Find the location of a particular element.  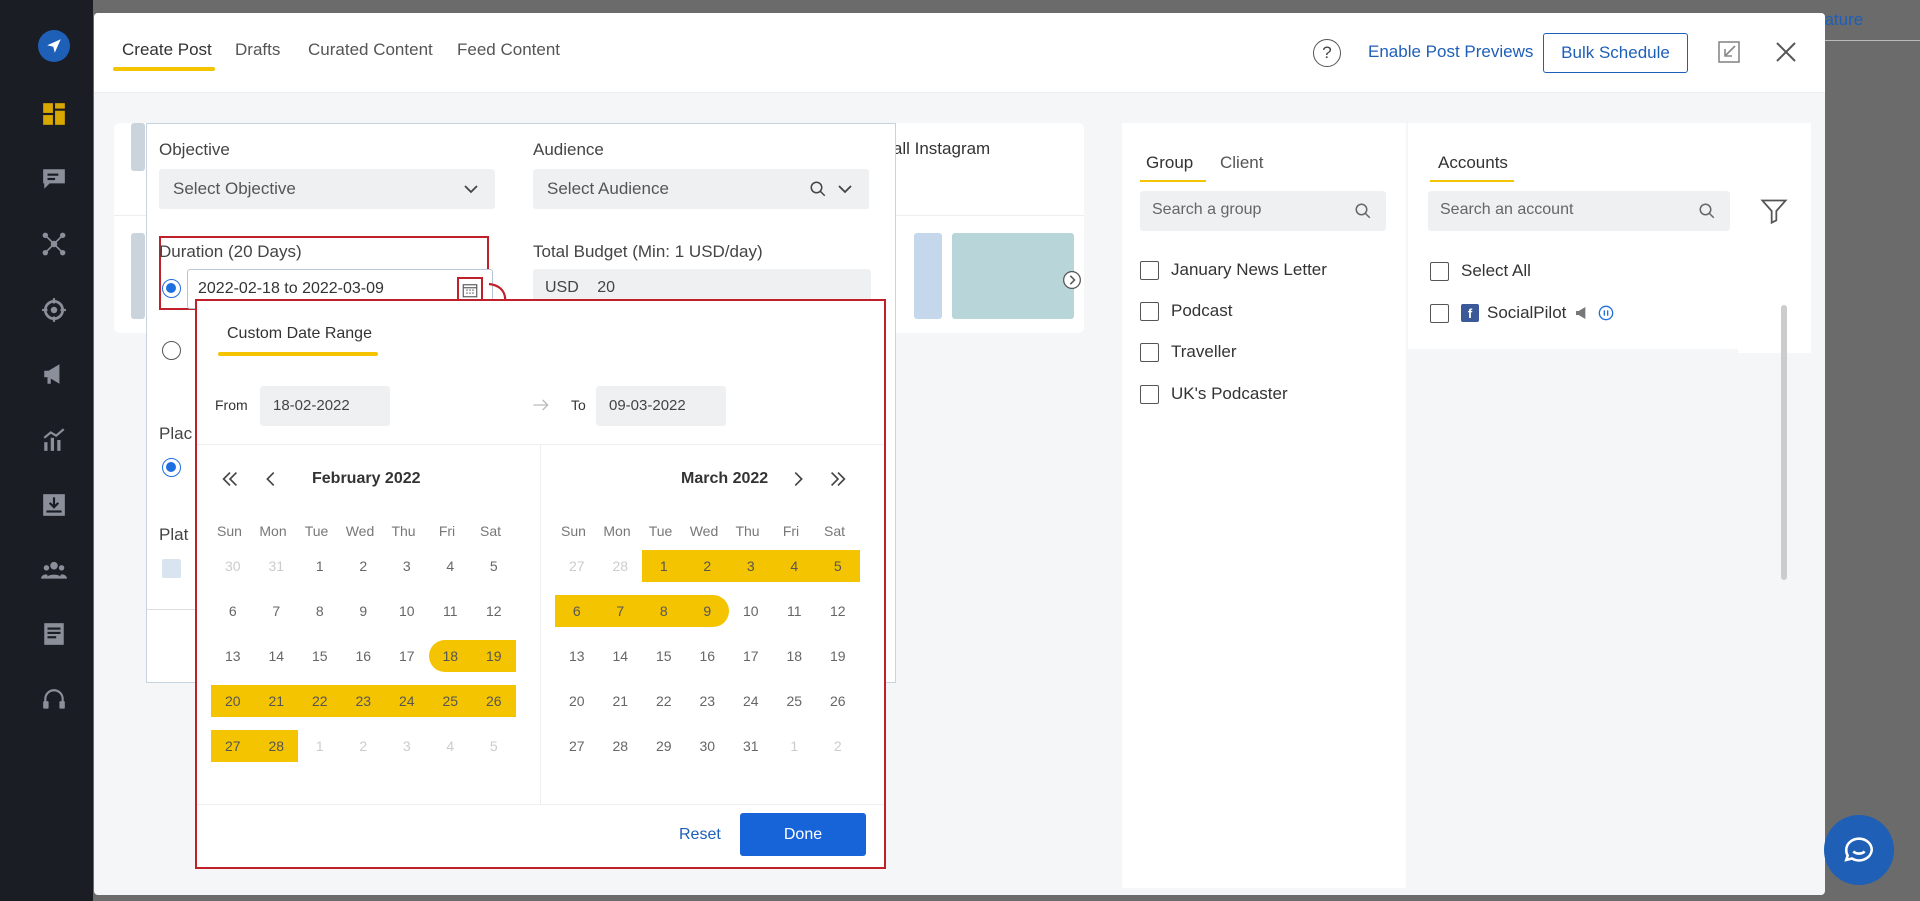

pause-icon is located at coordinates (1606, 313).